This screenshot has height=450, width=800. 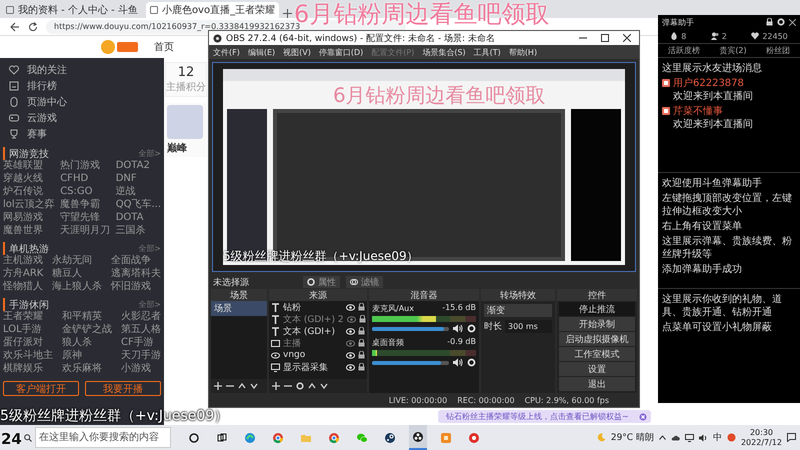 What do you see at coordinates (85, 166) in the screenshot?
I see `game-link: 热门游戏` at bounding box center [85, 166].